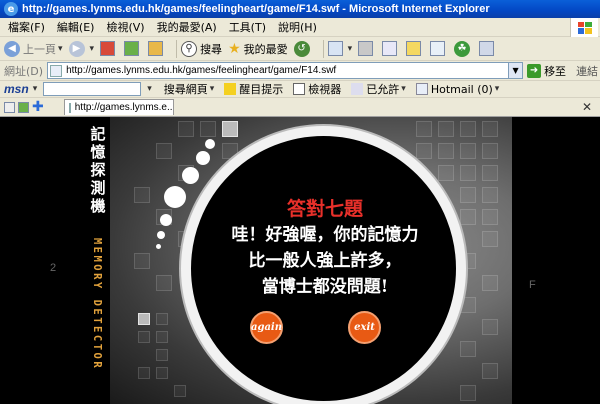 This screenshot has height=404, width=600. Describe the element at coordinates (189, 89) in the screenshot. I see `msn-search-web-button: 搜尋網頁 ▾` at that location.